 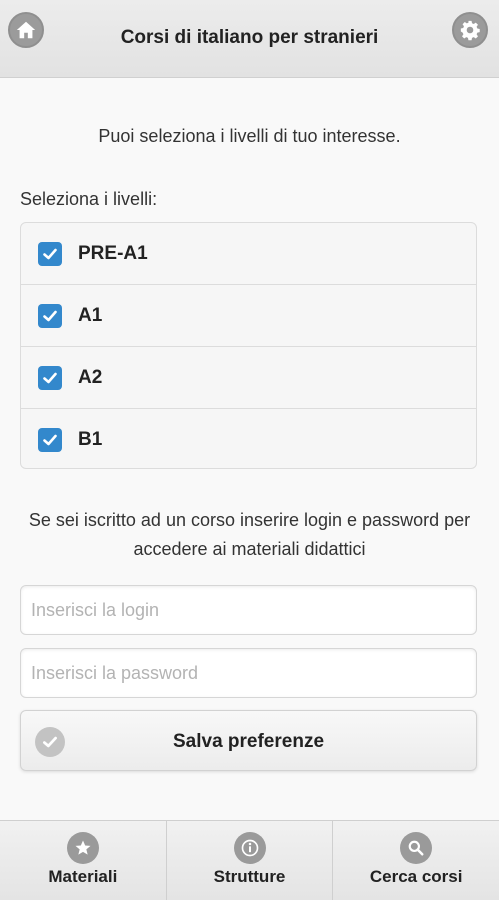 I want to click on gear-icon, so click(x=470, y=30).